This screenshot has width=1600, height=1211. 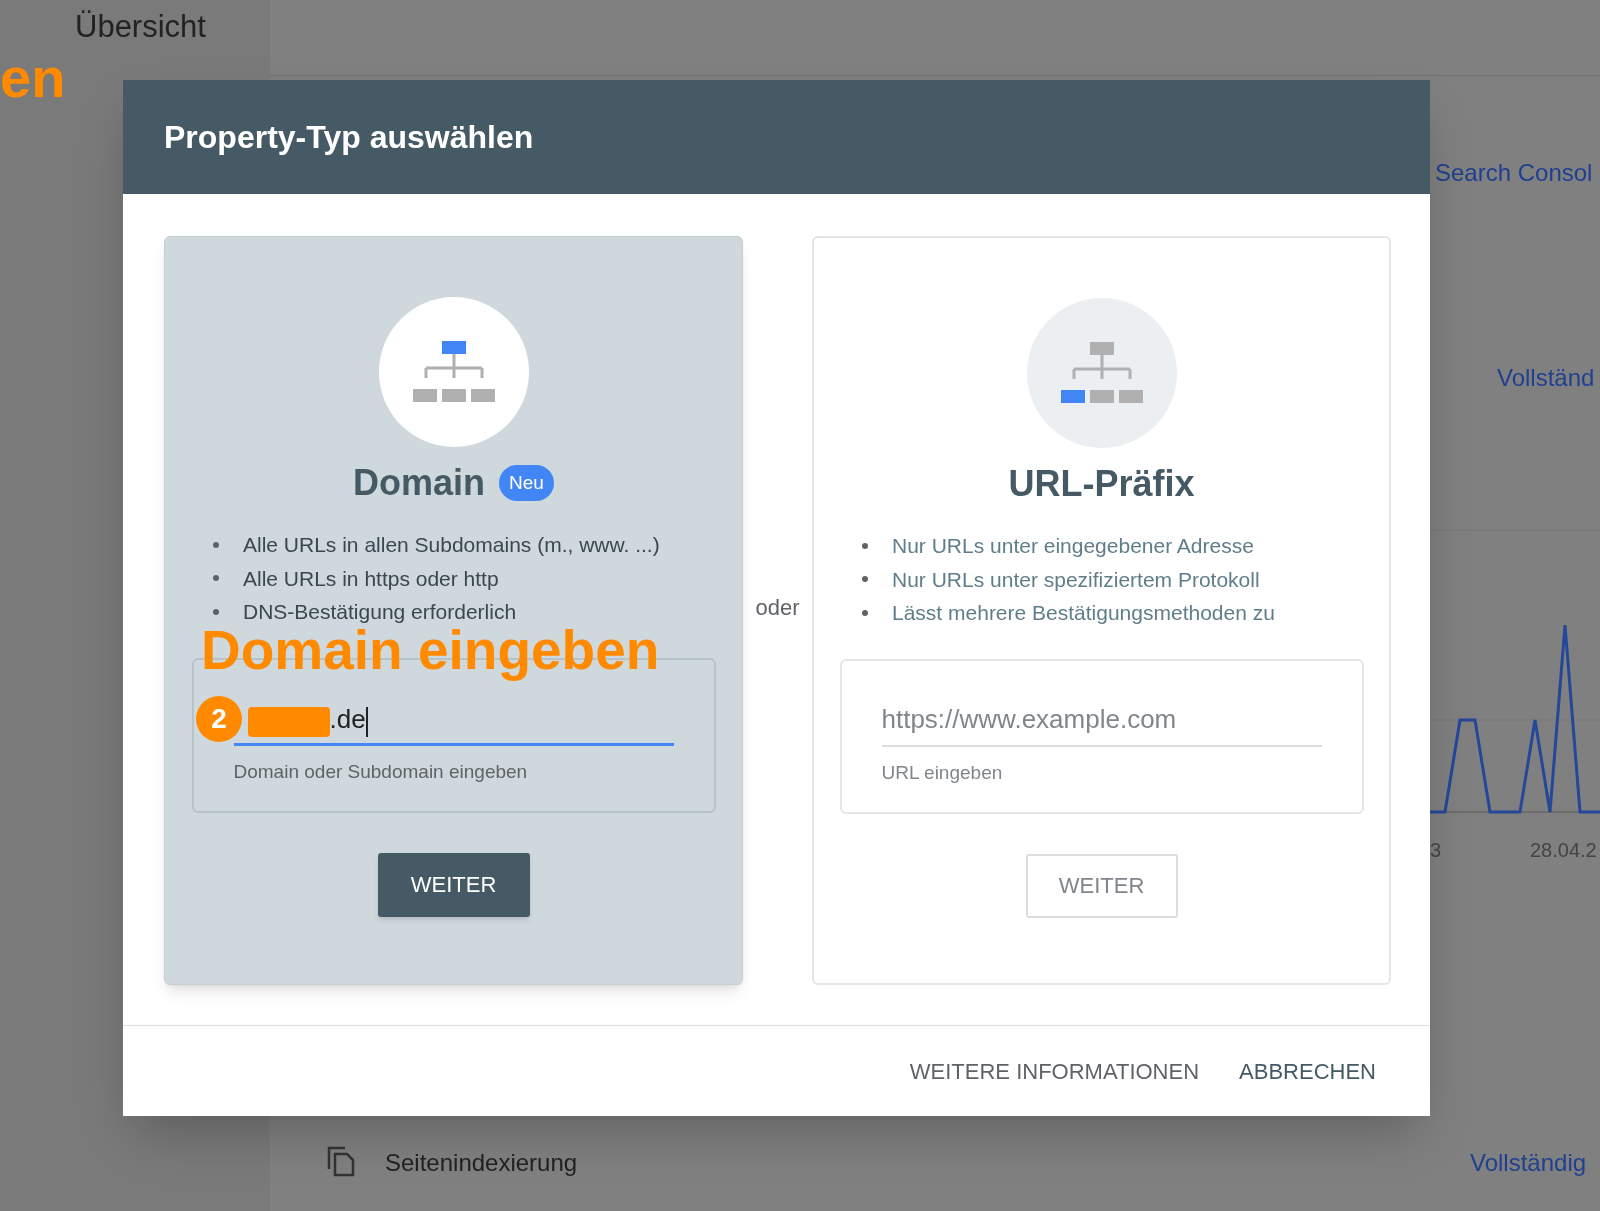 What do you see at coordinates (1073, 546) in the screenshot?
I see `bullet-text: Nur URLs unter eingegebener Adresse` at bounding box center [1073, 546].